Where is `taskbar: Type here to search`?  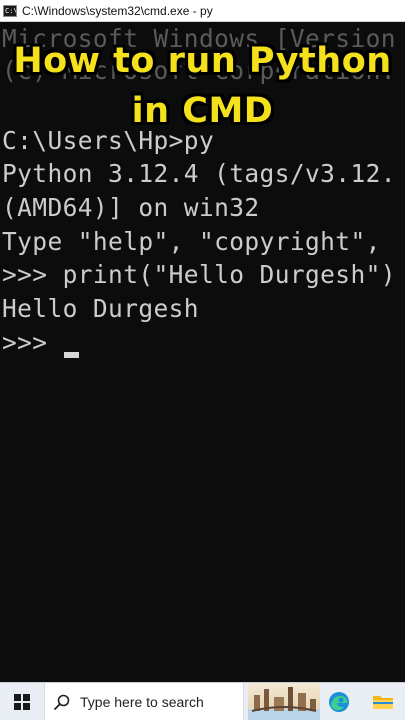
taskbar: Type here to search is located at coordinates (202, 701).